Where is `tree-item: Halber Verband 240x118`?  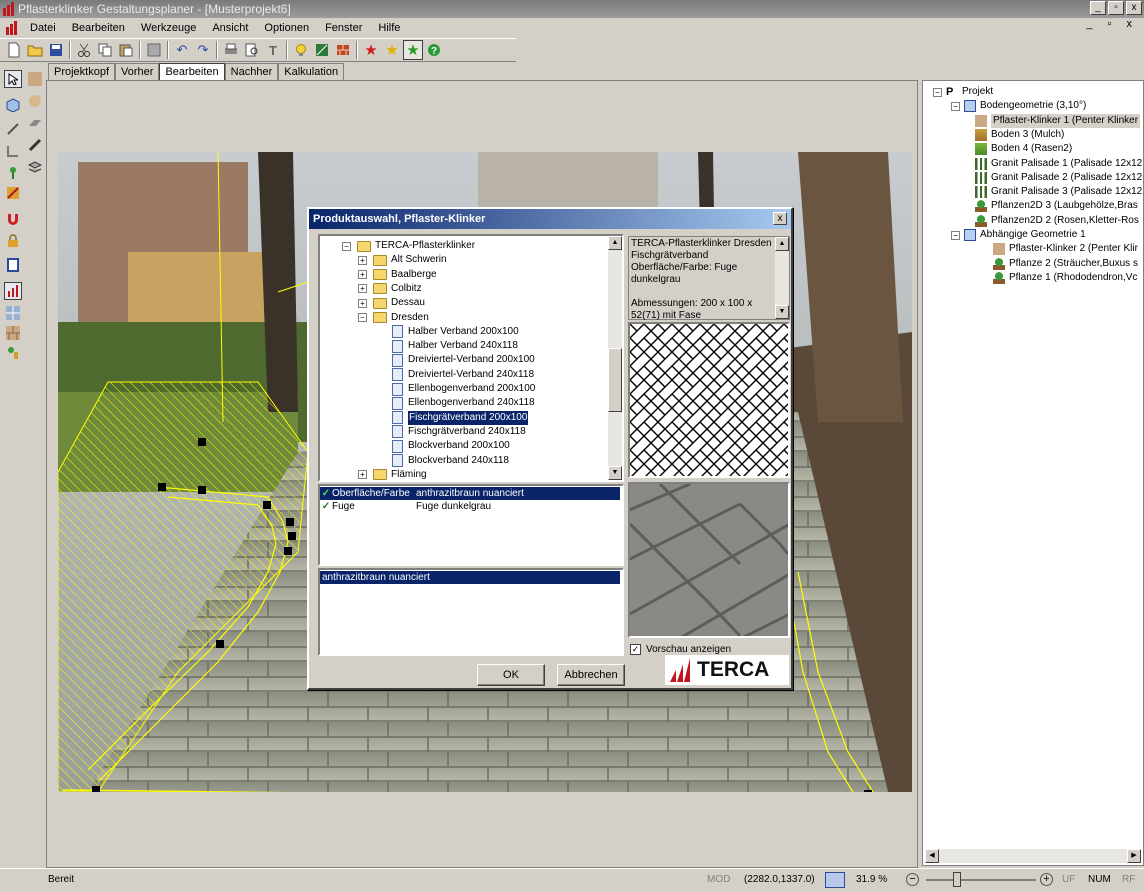 tree-item: Halber Verband 240x118 is located at coordinates (455, 346).